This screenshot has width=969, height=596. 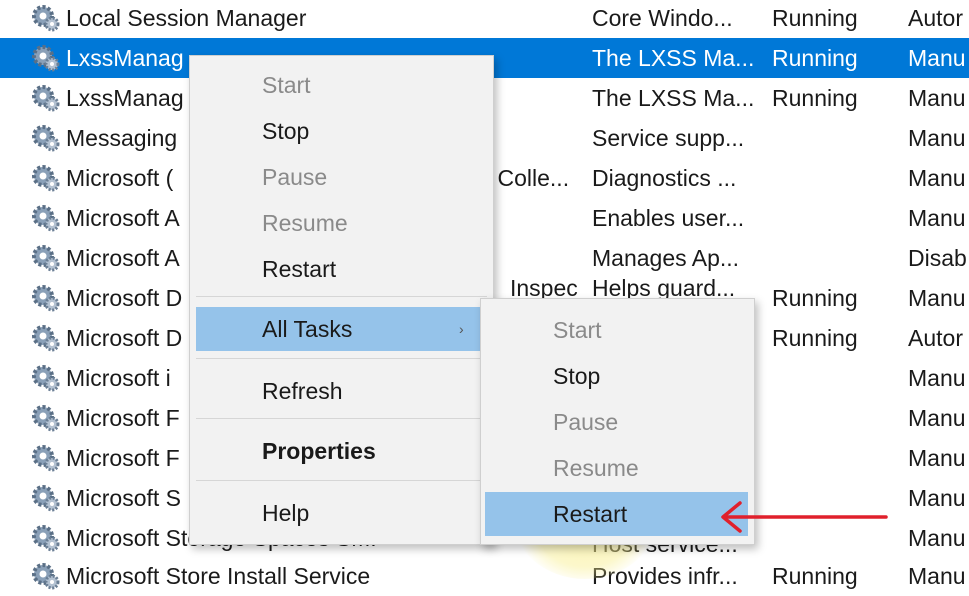 I want to click on menu-item-resume: Resume, so click(x=341, y=223).